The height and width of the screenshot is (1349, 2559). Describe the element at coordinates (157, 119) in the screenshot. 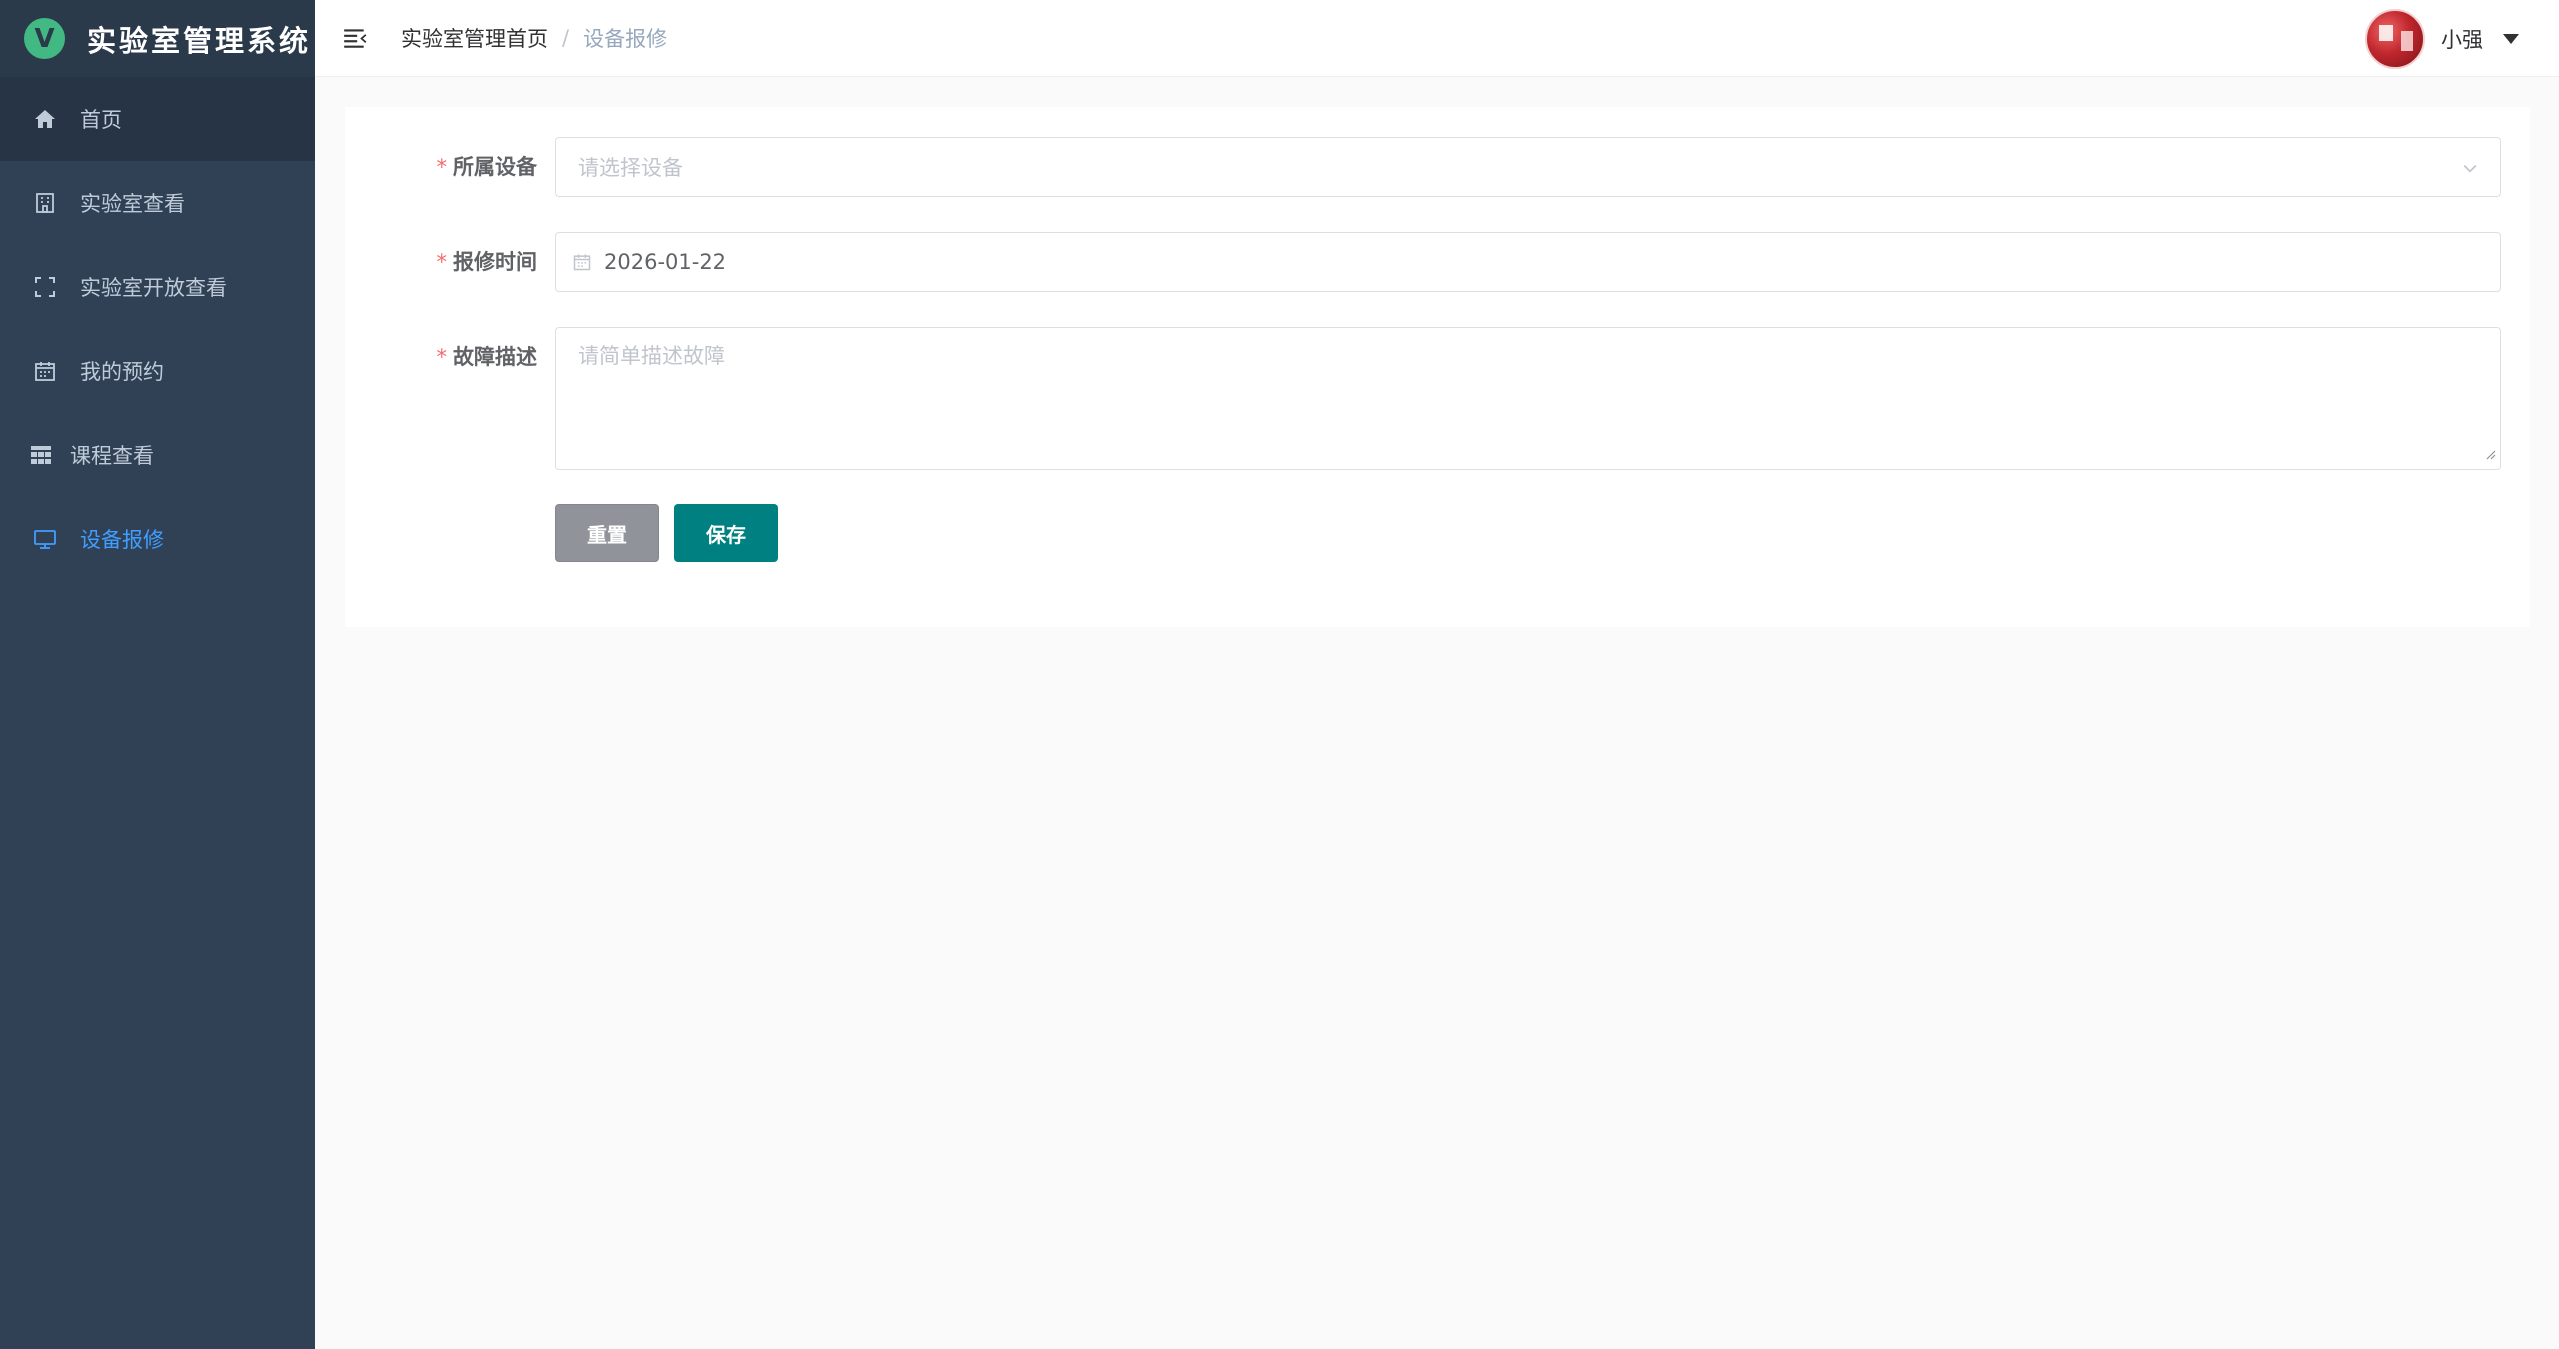

I see `sidebar-item-home: 首页` at that location.